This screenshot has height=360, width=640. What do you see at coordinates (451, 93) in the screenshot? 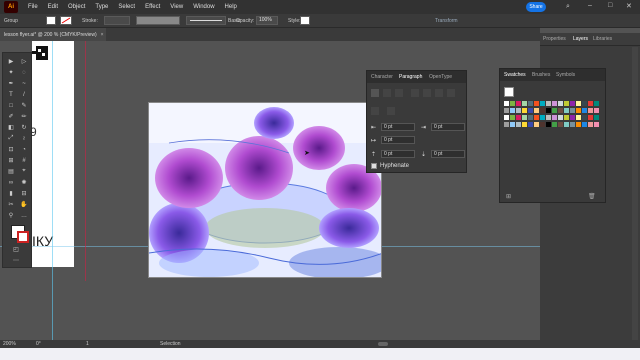
I see `justify-all-icon` at bounding box center [451, 93].